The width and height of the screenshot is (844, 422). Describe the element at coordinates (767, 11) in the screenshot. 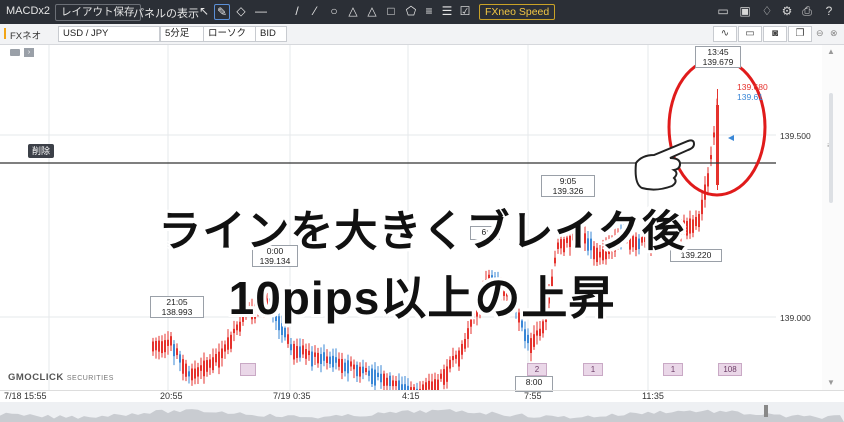

I see `bell-icon: ♢` at that location.